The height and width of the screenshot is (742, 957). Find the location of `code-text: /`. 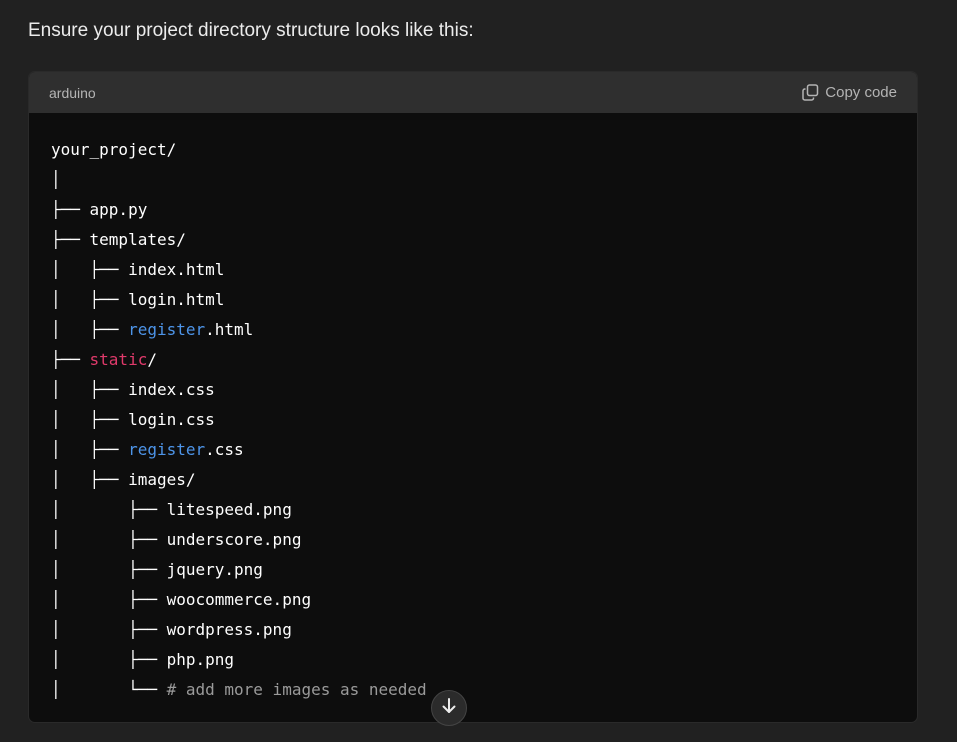

code-text: / is located at coordinates (152, 359).